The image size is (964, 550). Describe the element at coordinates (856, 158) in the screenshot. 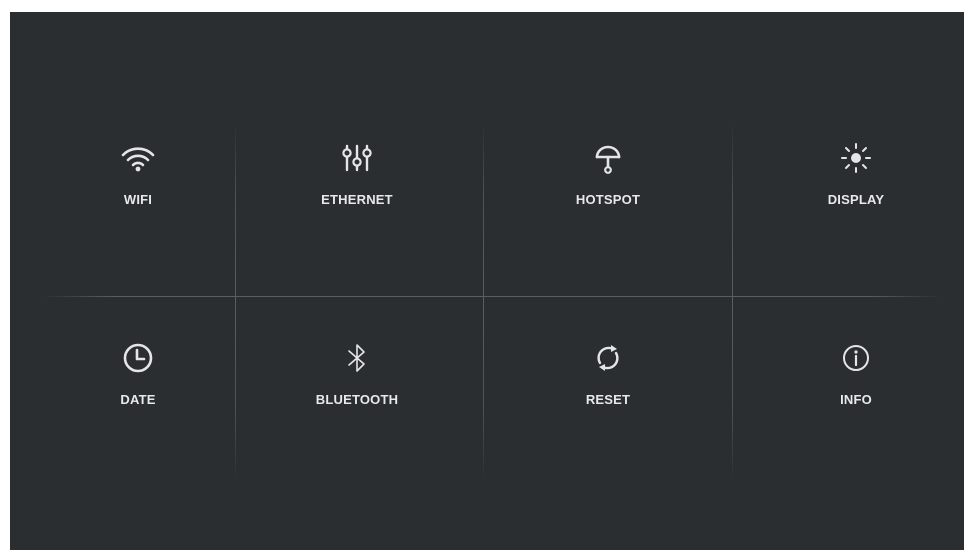

I see `brightness-icon` at that location.